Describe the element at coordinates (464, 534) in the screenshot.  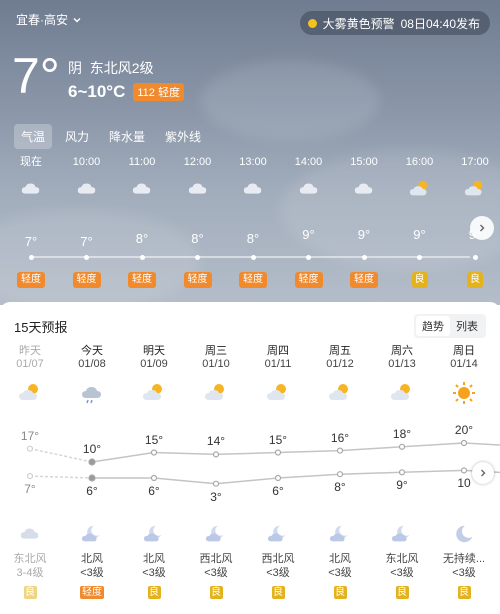
I see `moon-icon` at that location.